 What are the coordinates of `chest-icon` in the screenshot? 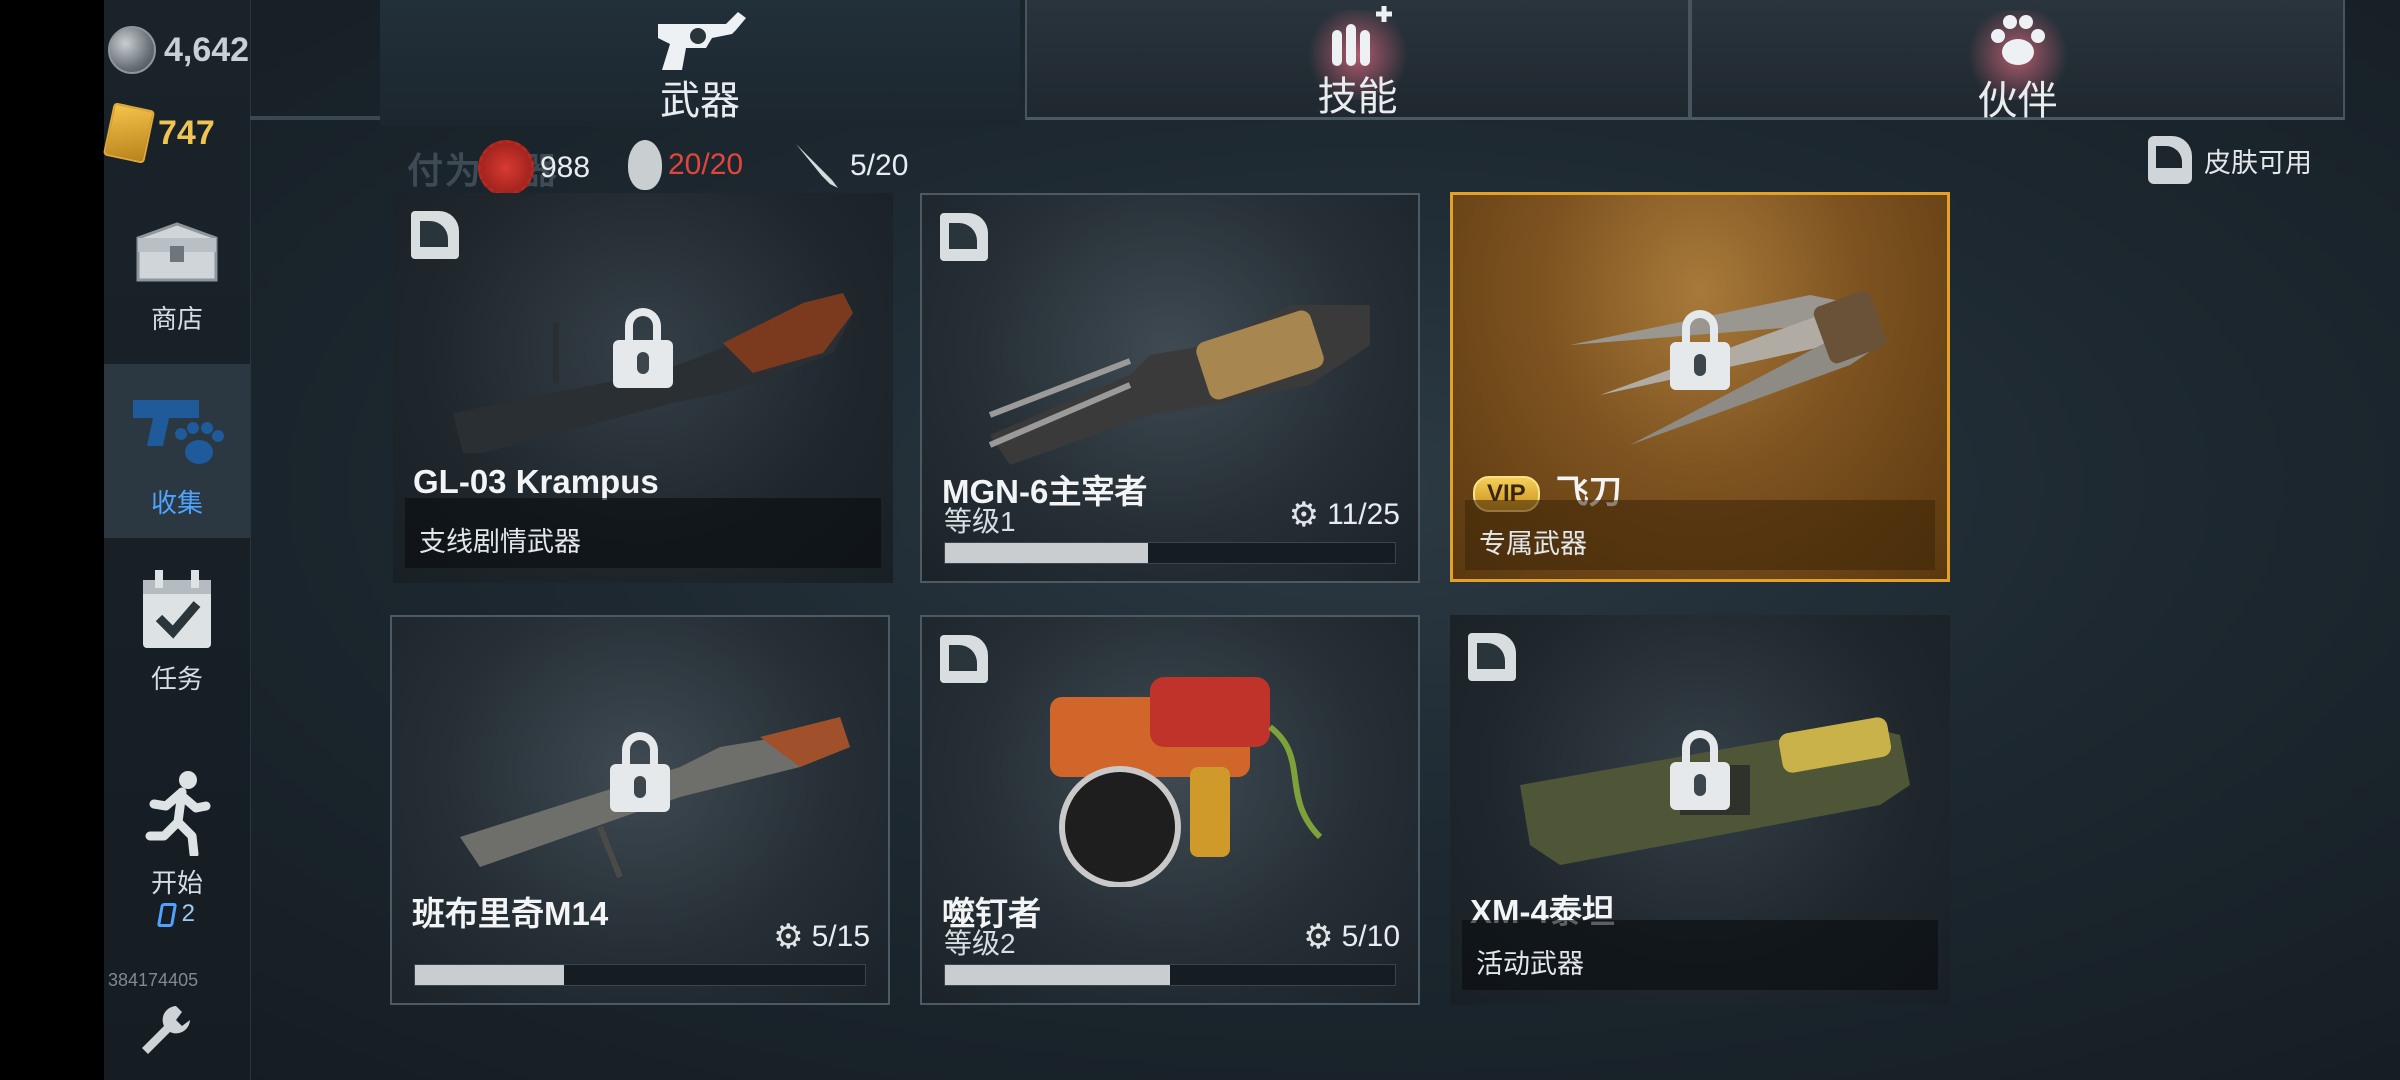 It's located at (177, 252).